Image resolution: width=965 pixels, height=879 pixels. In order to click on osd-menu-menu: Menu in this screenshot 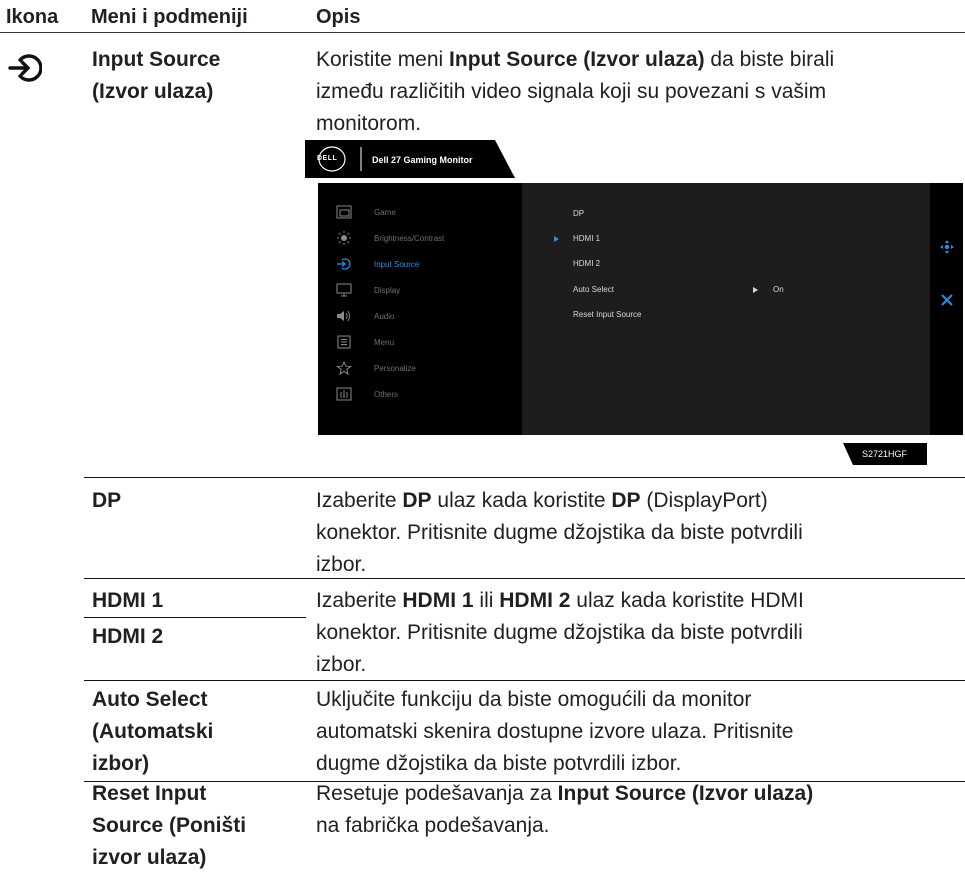, I will do `click(423, 343)`.